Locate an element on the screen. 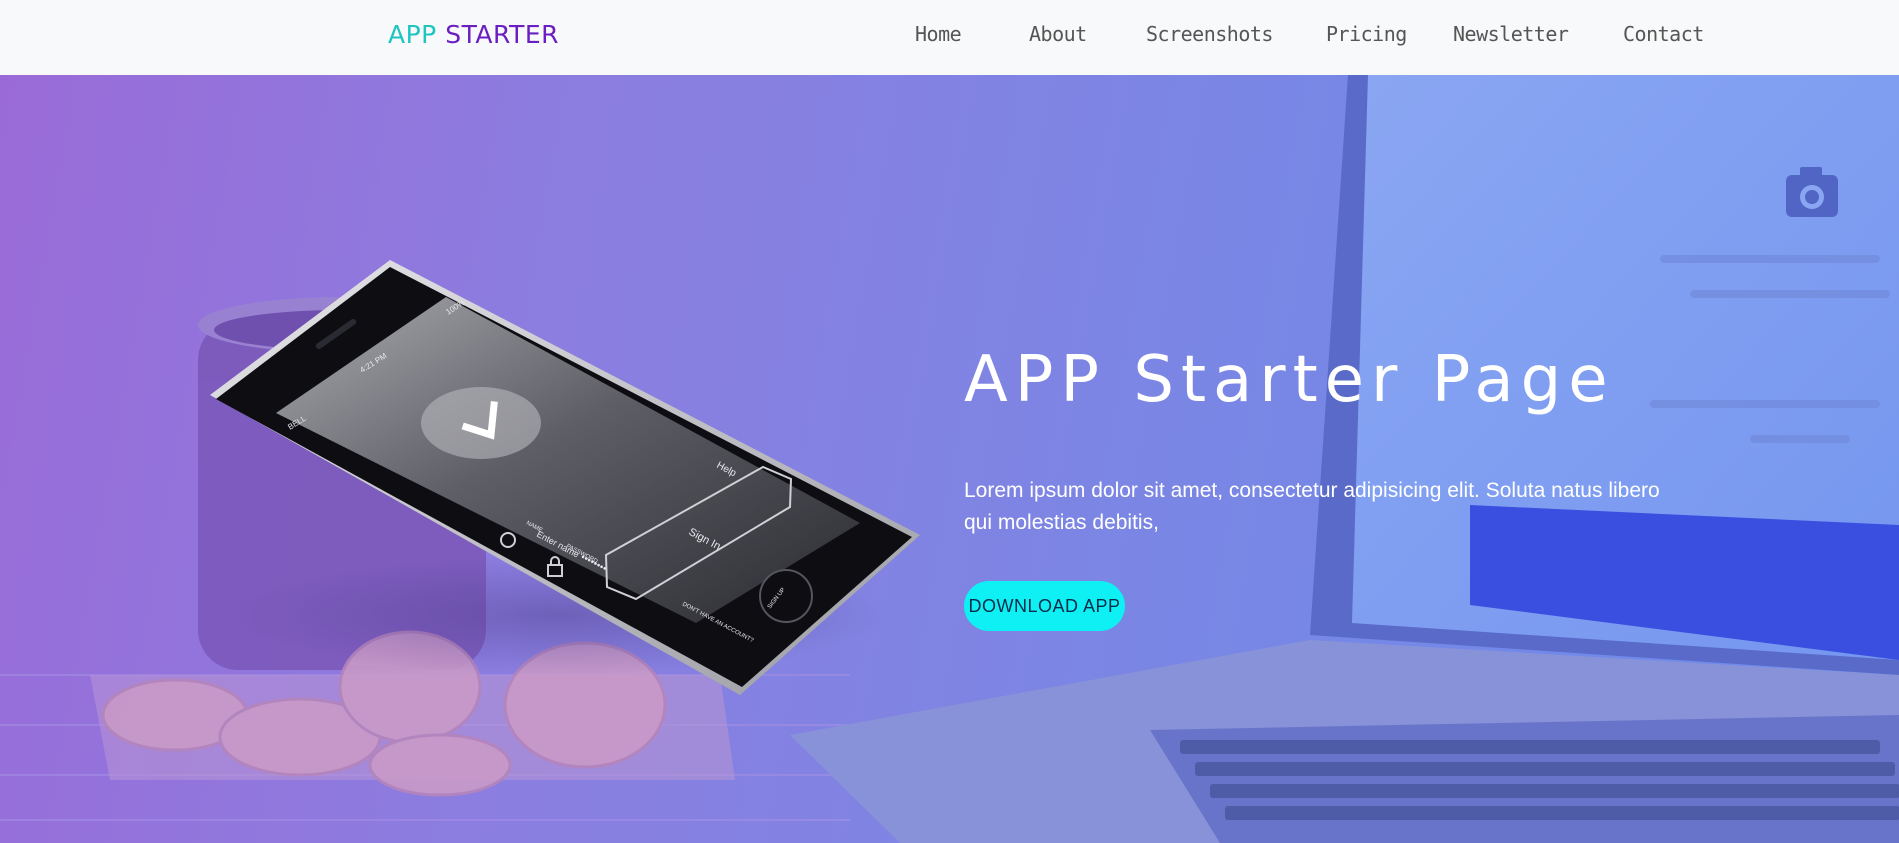 This screenshot has height=843, width=1899. brand-logo-part1: APP is located at coordinates (412, 34).